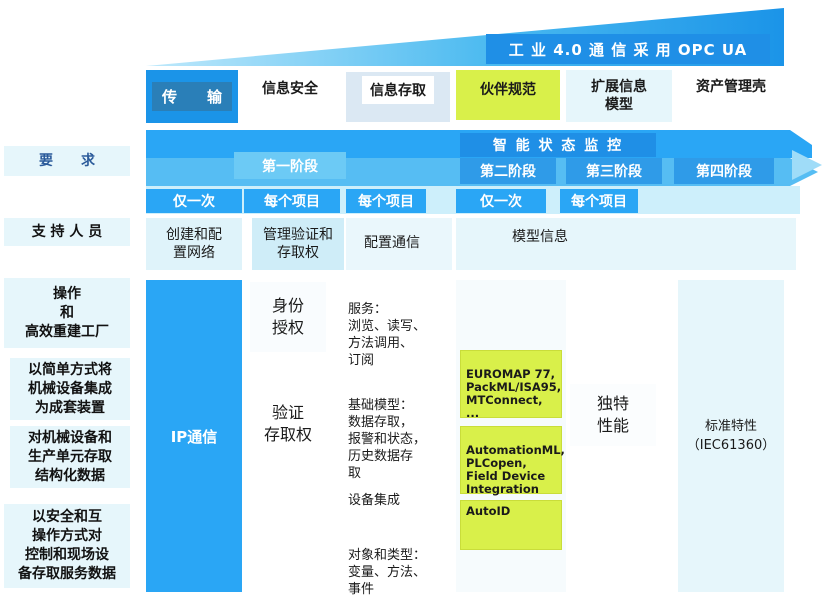  What do you see at coordinates (194, 436) in the screenshot?
I see `ip-communication: IP通信` at bounding box center [194, 436].